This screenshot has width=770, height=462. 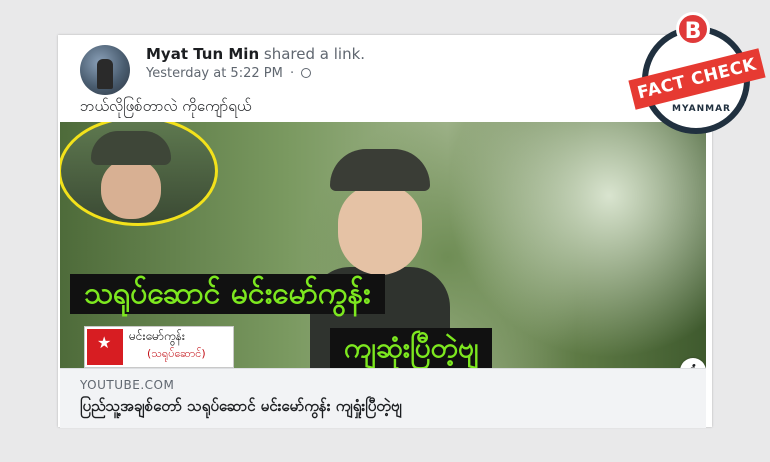 What do you see at coordinates (166, 106) in the screenshot?
I see `post-caption: ဘယ်လိုဖြစ်တာလဲ ကိုကျော်ရယ်` at bounding box center [166, 106].